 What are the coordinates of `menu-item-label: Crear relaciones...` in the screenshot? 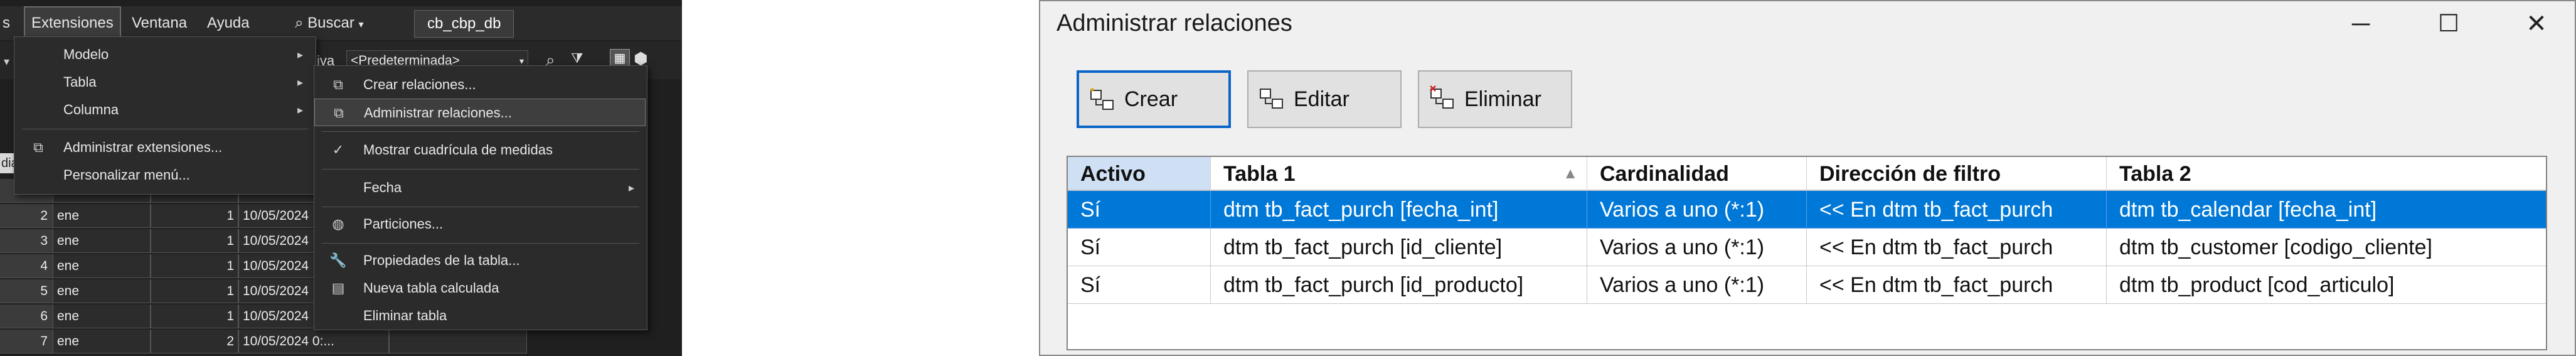 It's located at (420, 84).